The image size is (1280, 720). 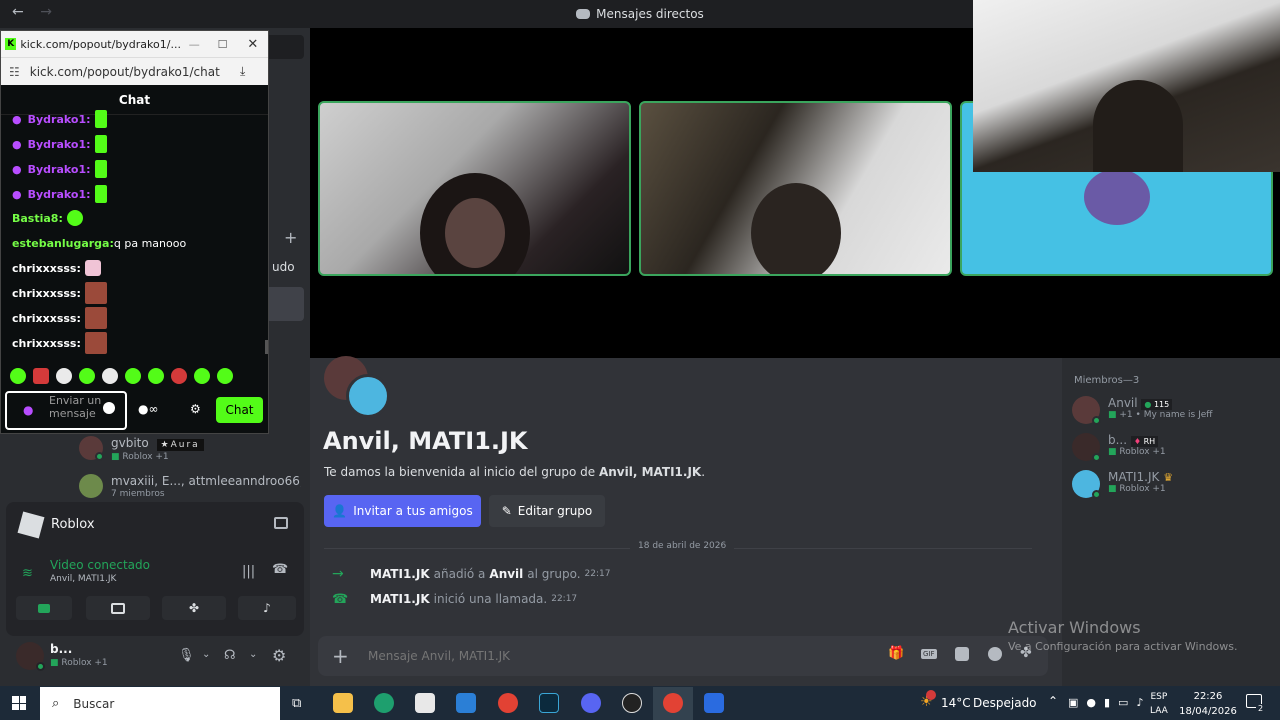 I want to click on soundboard-button: ♪, so click(x=267, y=608).